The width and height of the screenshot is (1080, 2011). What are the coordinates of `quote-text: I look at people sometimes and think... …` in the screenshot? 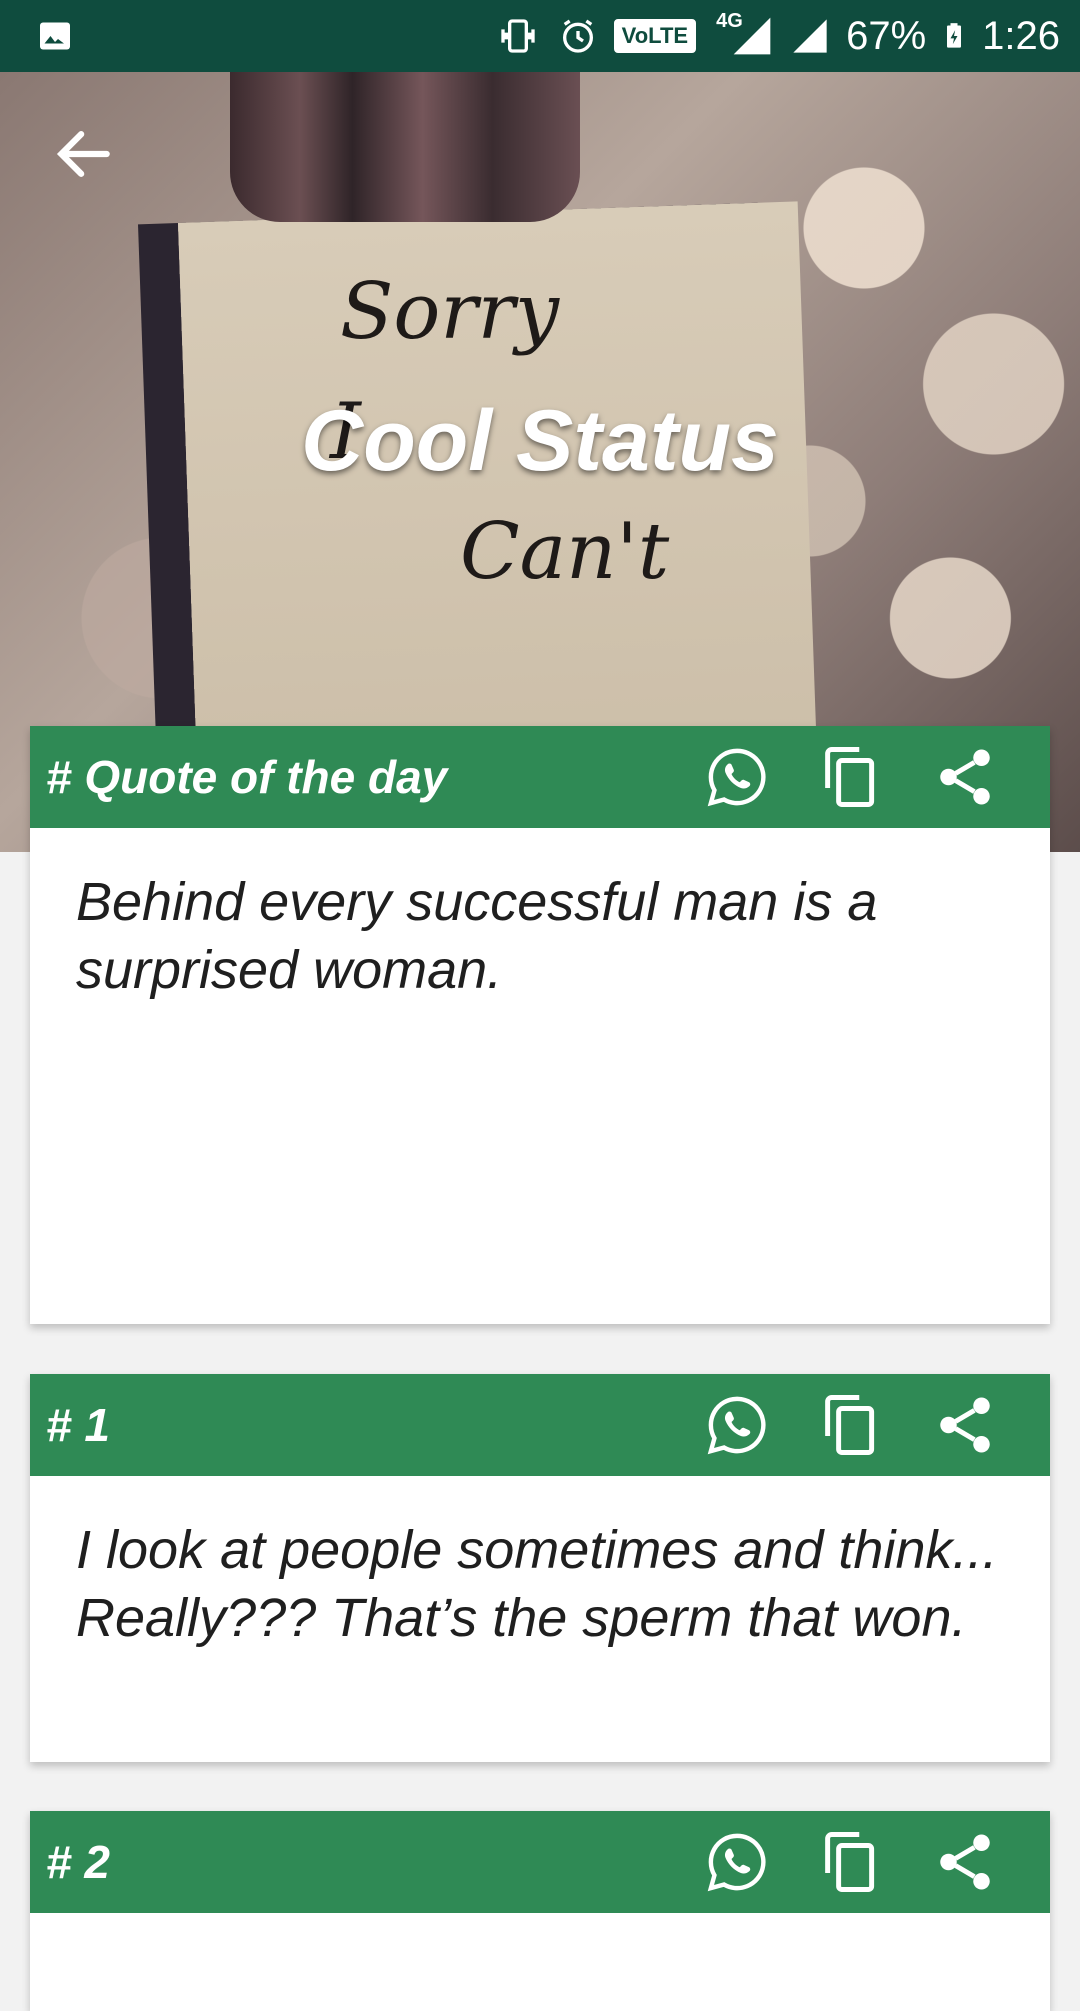 It's located at (537, 1584).